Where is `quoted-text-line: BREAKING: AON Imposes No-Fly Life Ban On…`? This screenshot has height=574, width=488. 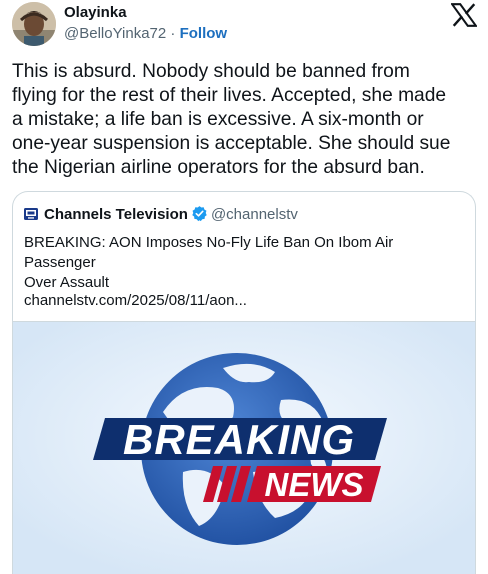 quoted-text-line: BREAKING: AON Imposes No-Fly Life Ban On… is located at coordinates (209, 252).